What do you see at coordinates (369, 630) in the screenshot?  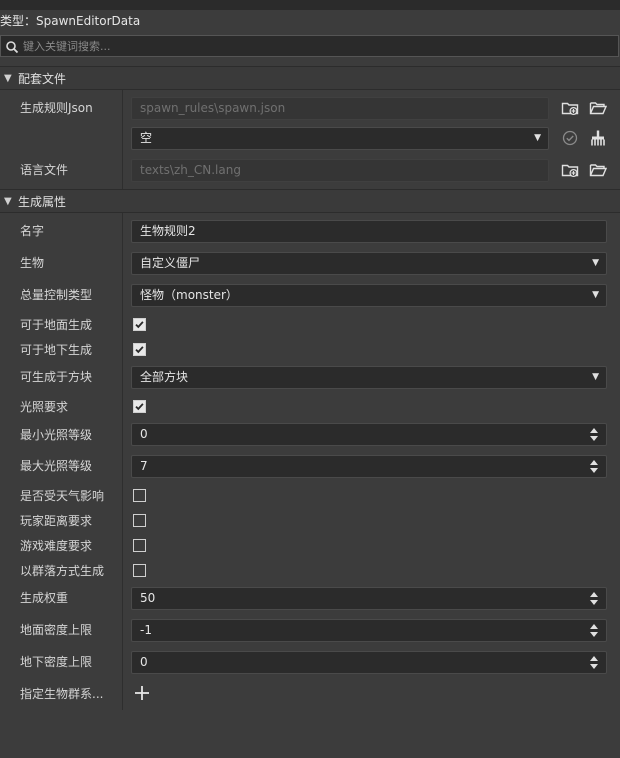 I see `surface-density-stepper: -1` at bounding box center [369, 630].